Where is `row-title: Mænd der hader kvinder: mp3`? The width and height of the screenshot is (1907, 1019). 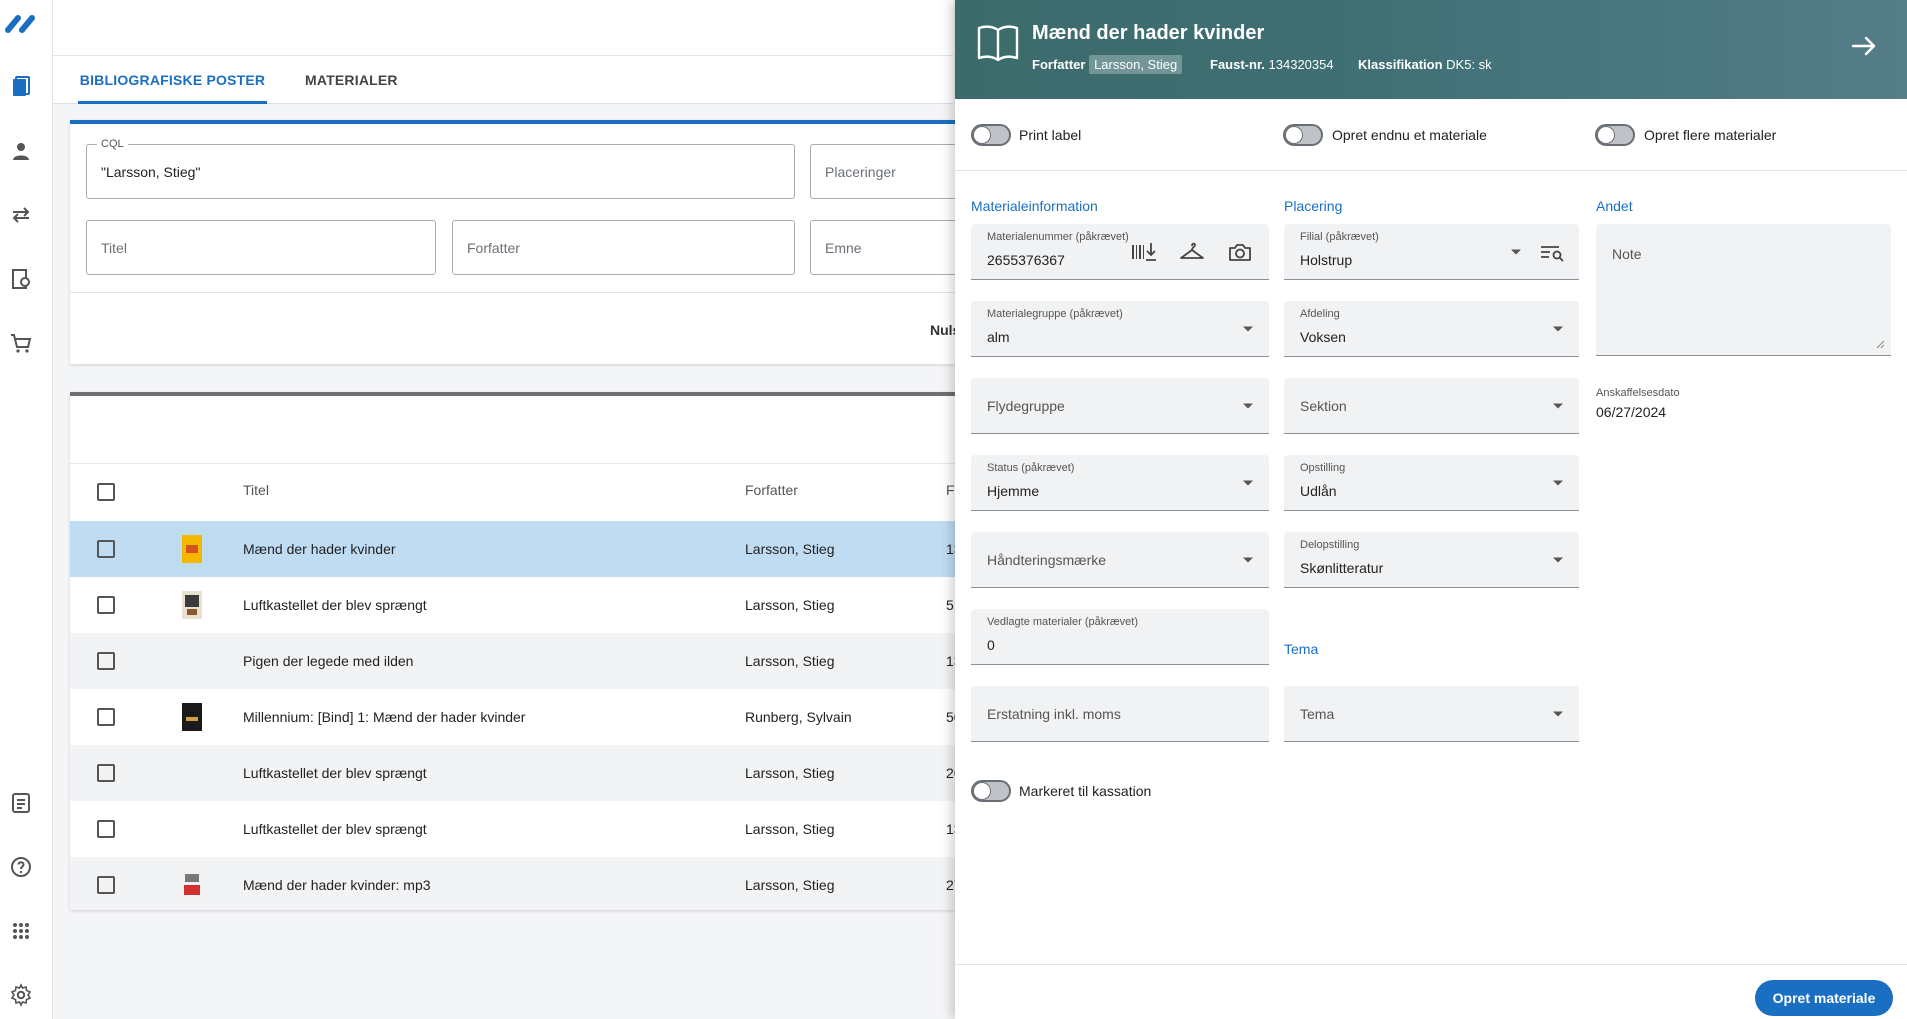 row-title: Mænd der hader kvinder: mp3 is located at coordinates (337, 885).